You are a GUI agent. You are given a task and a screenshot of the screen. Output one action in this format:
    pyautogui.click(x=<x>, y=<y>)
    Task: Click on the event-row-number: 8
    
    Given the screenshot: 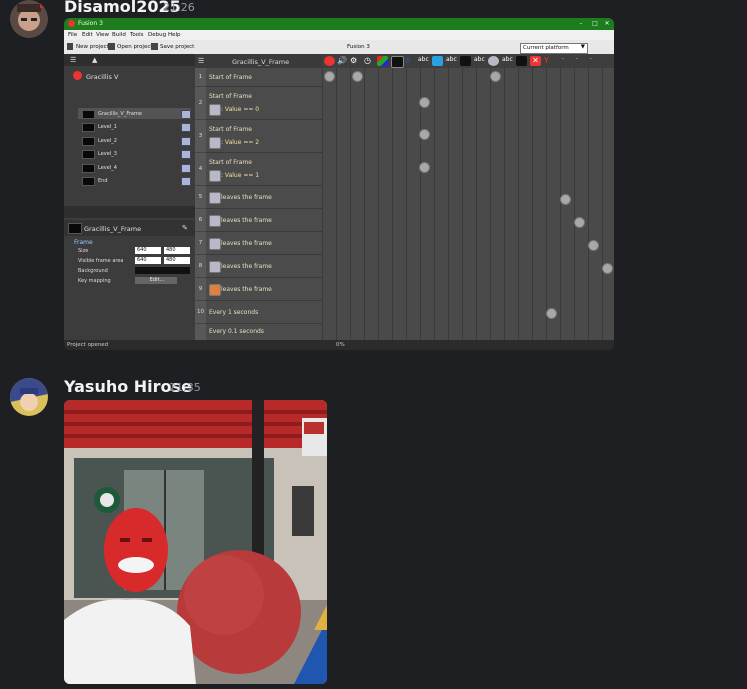 What is the action you would take?
    pyautogui.click(x=200, y=266)
    